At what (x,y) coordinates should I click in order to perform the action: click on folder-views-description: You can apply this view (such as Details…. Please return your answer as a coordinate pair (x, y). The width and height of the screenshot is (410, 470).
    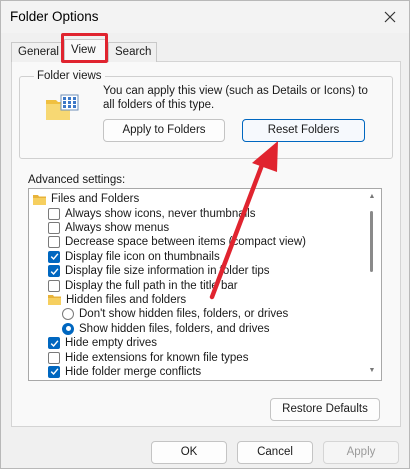
    Looking at the image, I should click on (235, 98).